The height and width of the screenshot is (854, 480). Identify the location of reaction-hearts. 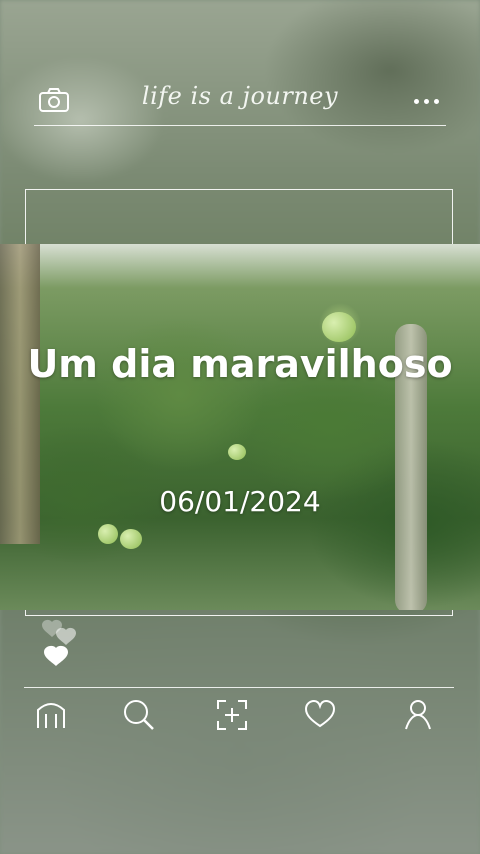
(62, 642).